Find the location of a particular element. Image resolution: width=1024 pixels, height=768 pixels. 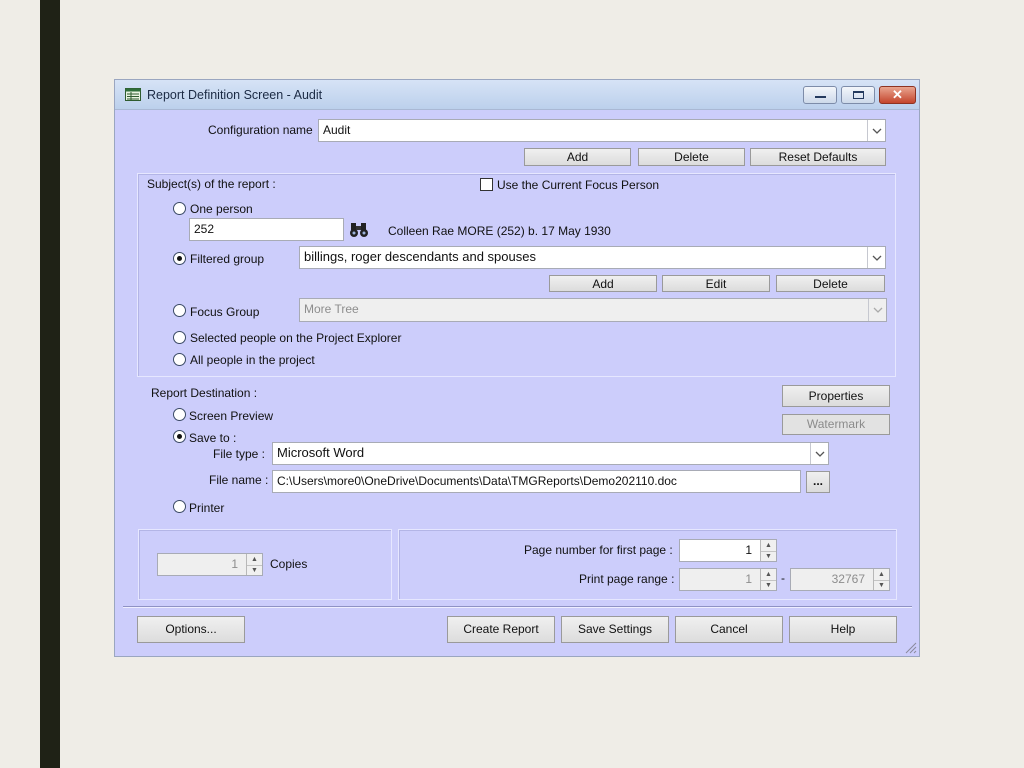

person-id-input: 252 is located at coordinates (266, 229).